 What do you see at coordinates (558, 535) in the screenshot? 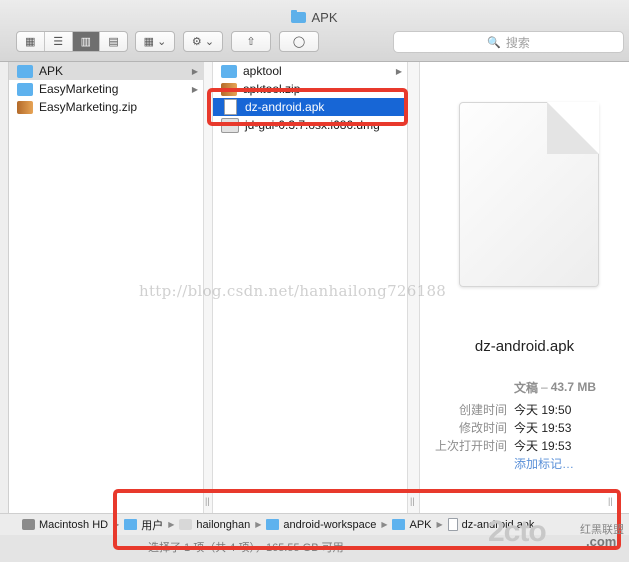
I see `site-logo: 2cto 红黑联盟 .com` at bounding box center [558, 535].